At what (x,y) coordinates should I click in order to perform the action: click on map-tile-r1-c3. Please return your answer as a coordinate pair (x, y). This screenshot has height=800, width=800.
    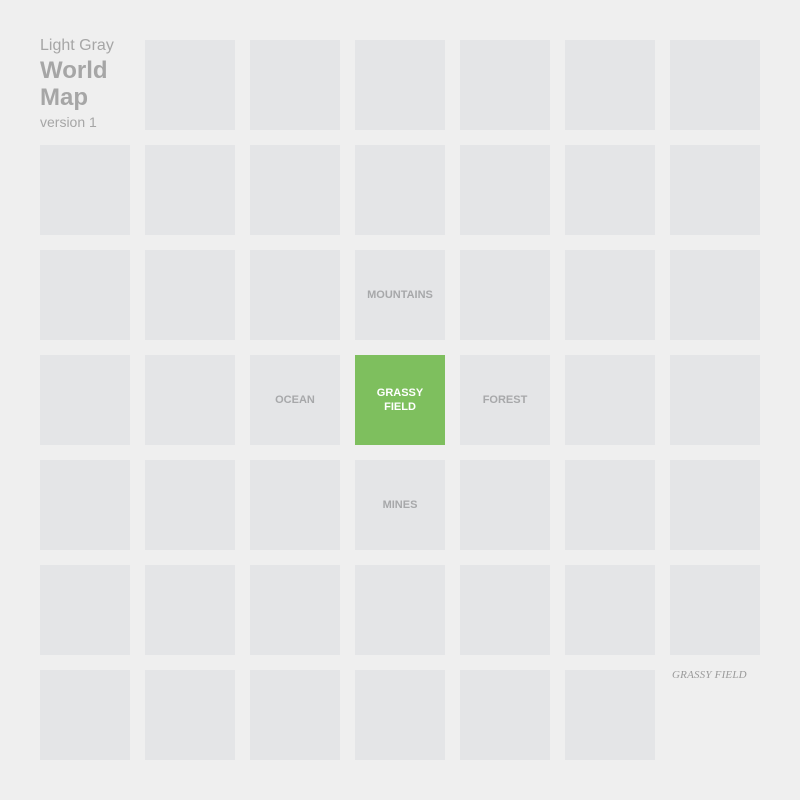
    Looking at the image, I should click on (400, 190).